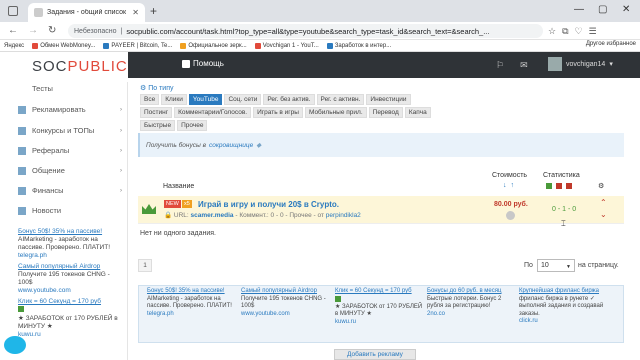  I want to click on stats-flags, so click(559, 186).